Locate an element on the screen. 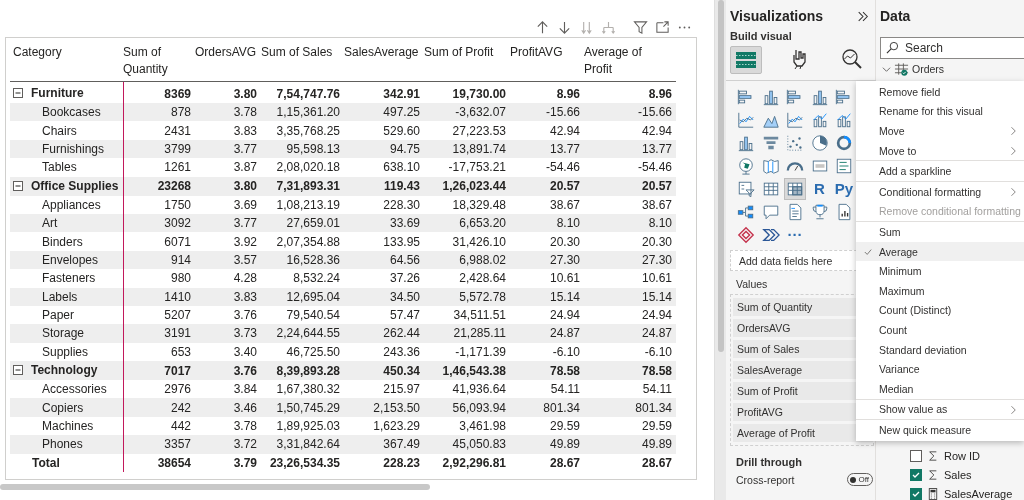  table-cell: 3.79 is located at coordinates (245, 462).